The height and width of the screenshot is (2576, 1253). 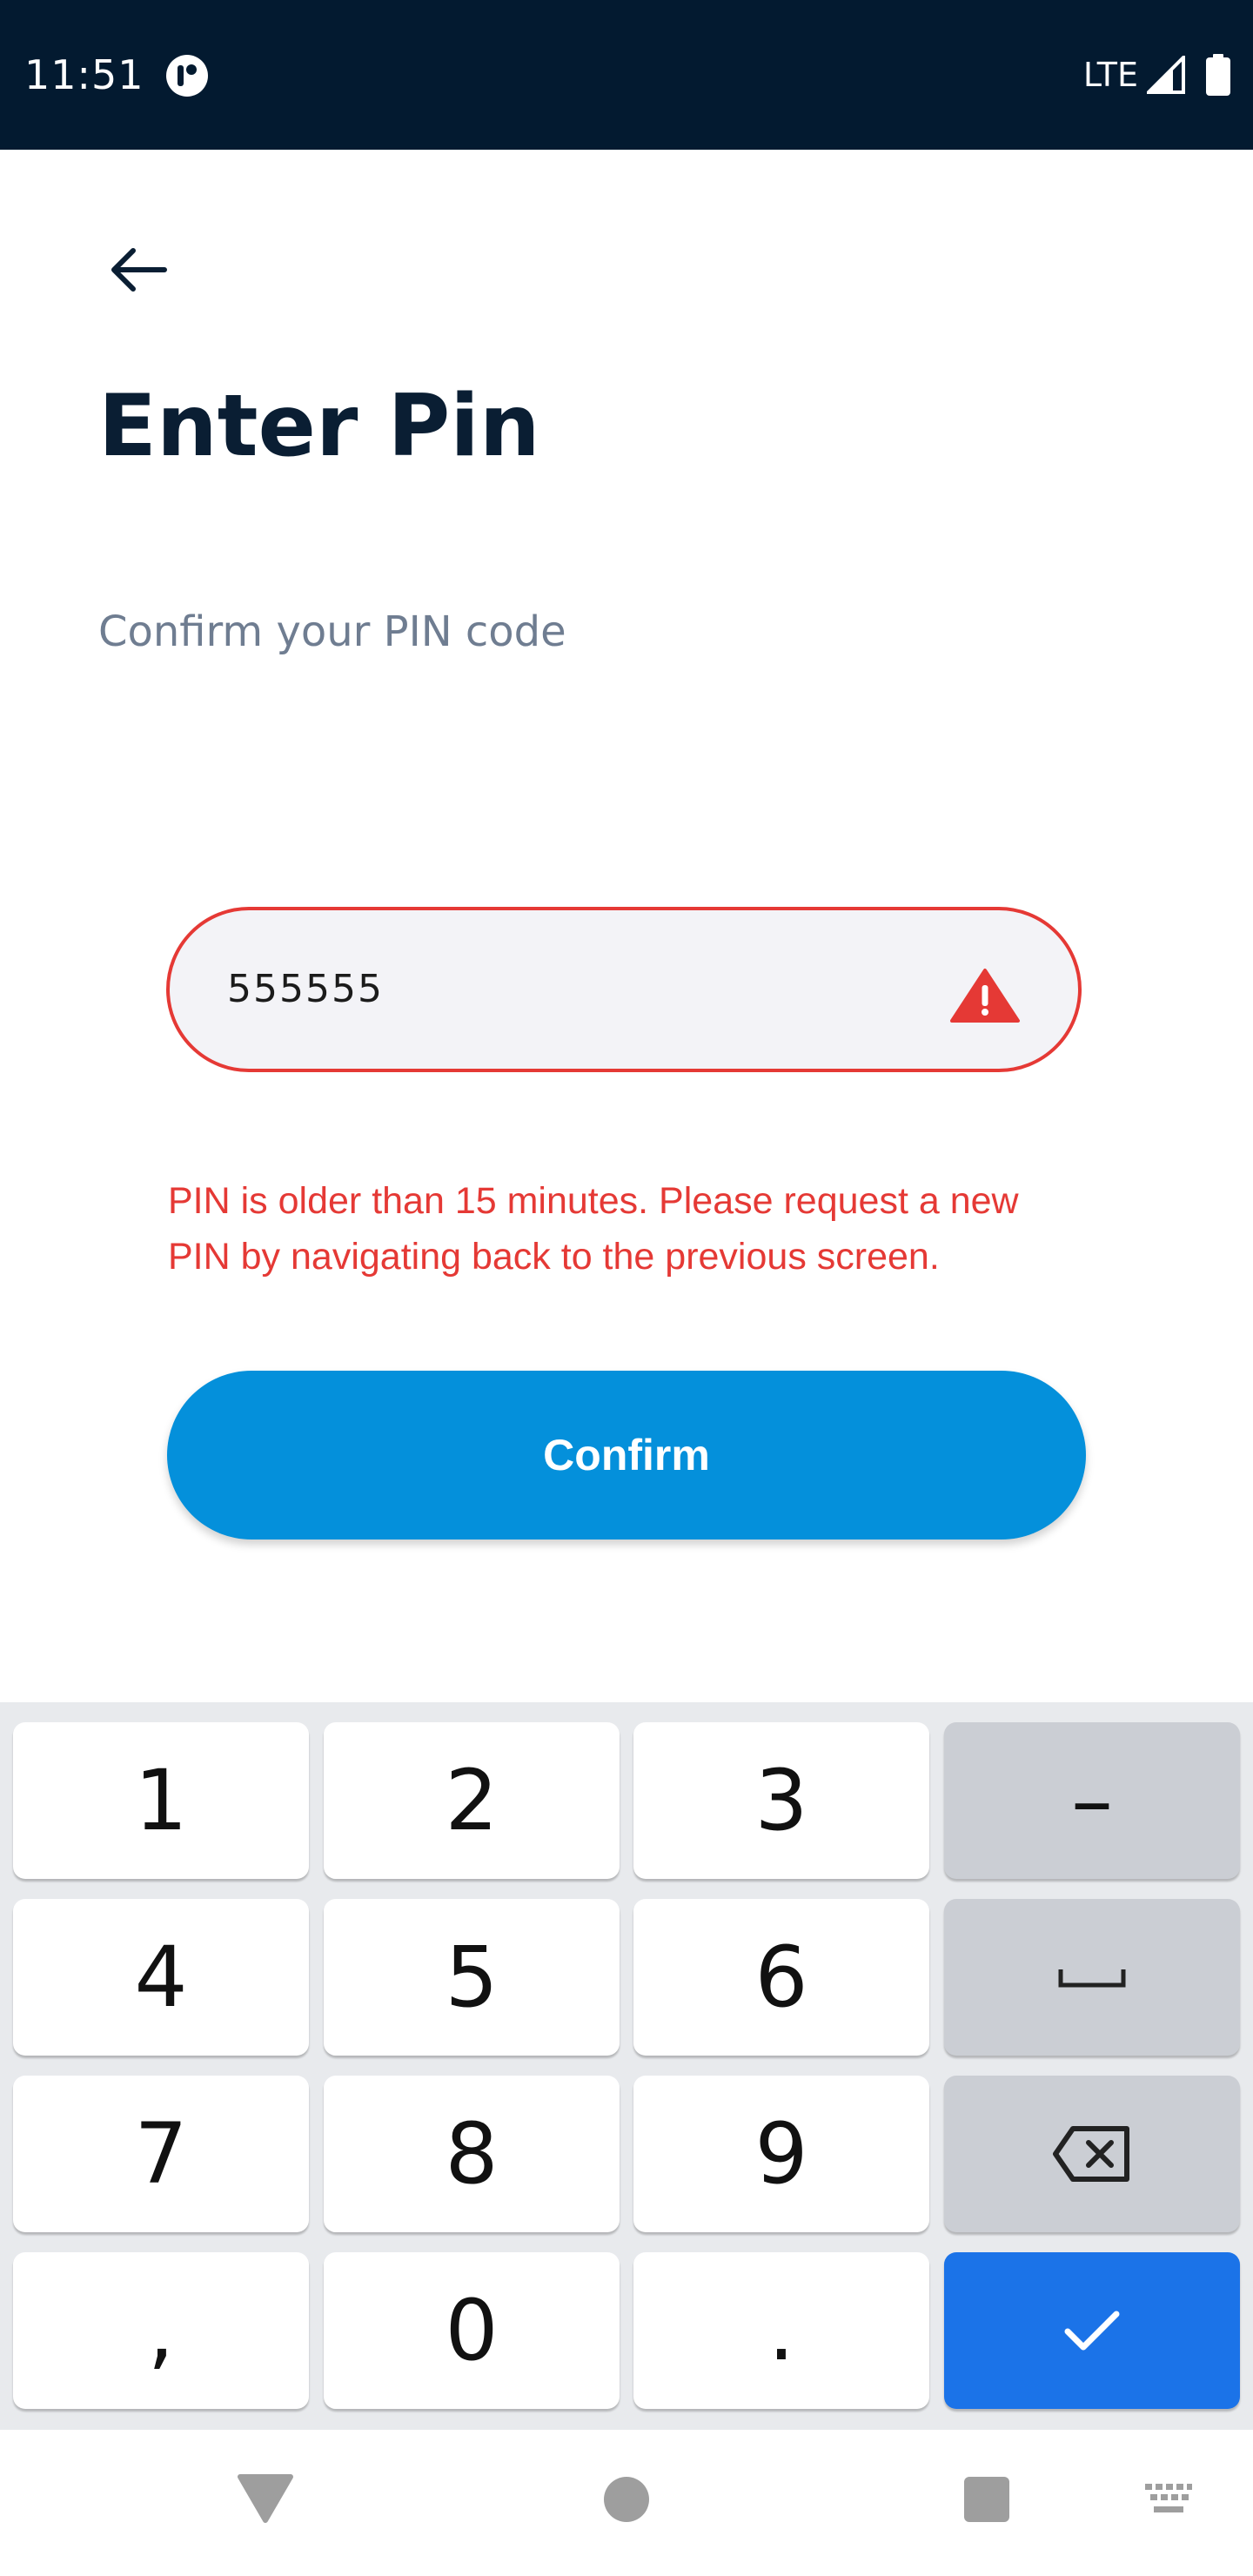 I want to click on key-1: 1, so click(x=161, y=1800).